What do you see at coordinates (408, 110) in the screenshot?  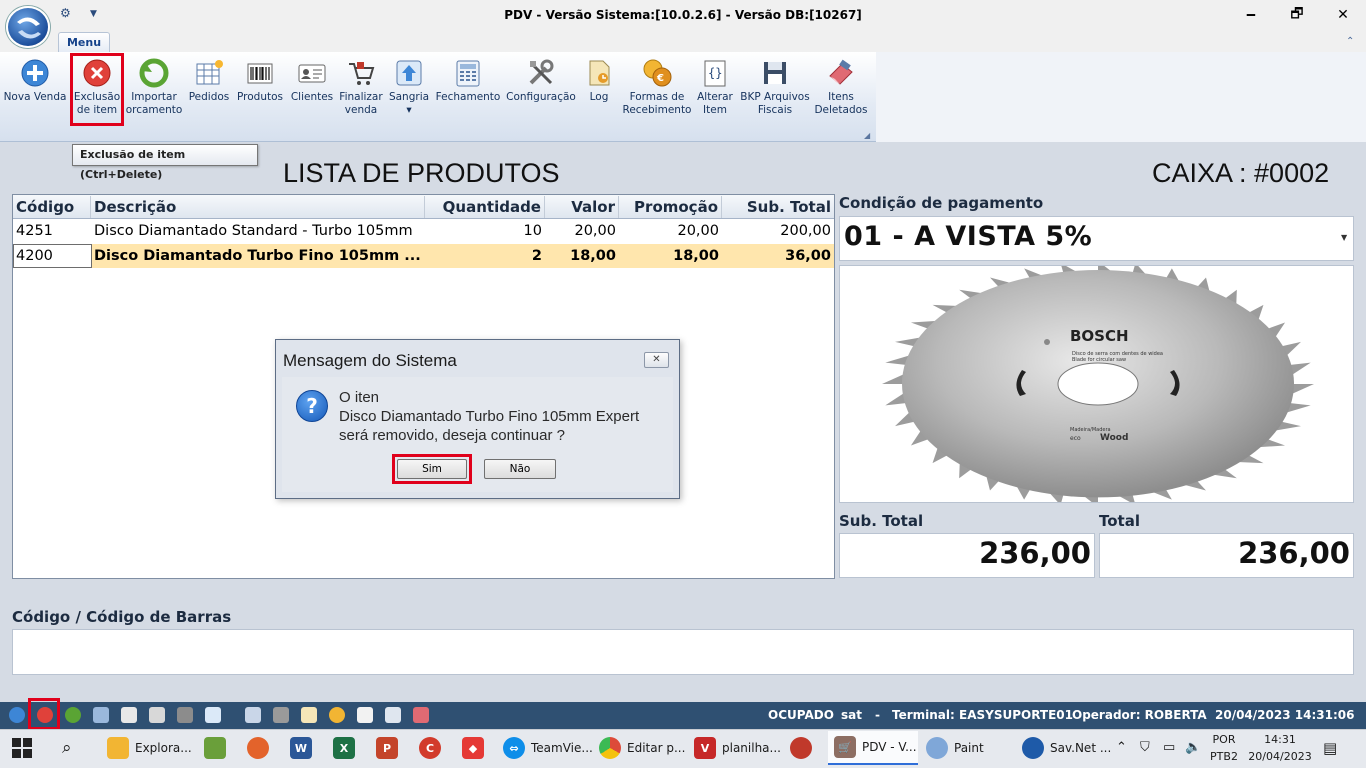 I see `sangria-dropdown-arrow: ▾` at bounding box center [408, 110].